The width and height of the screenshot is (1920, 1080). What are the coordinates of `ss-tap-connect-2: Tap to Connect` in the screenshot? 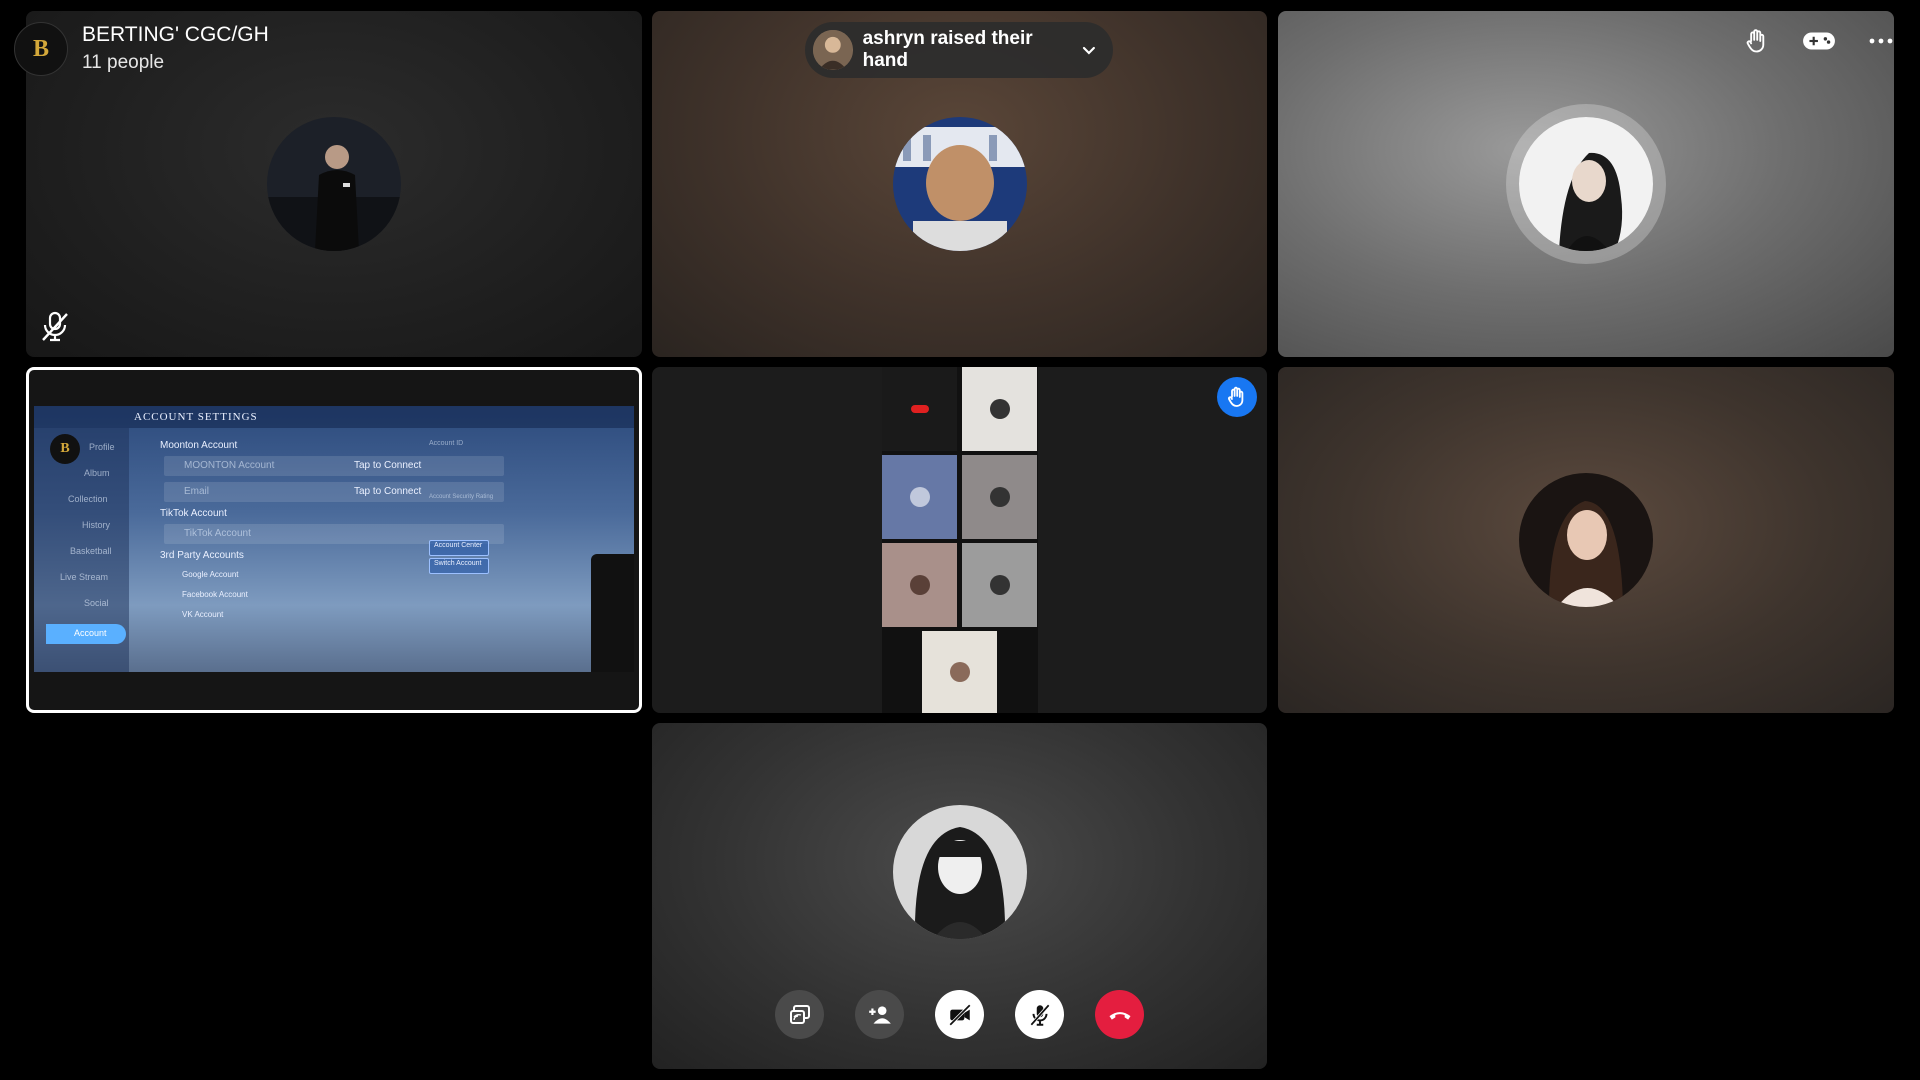 It's located at (388, 491).